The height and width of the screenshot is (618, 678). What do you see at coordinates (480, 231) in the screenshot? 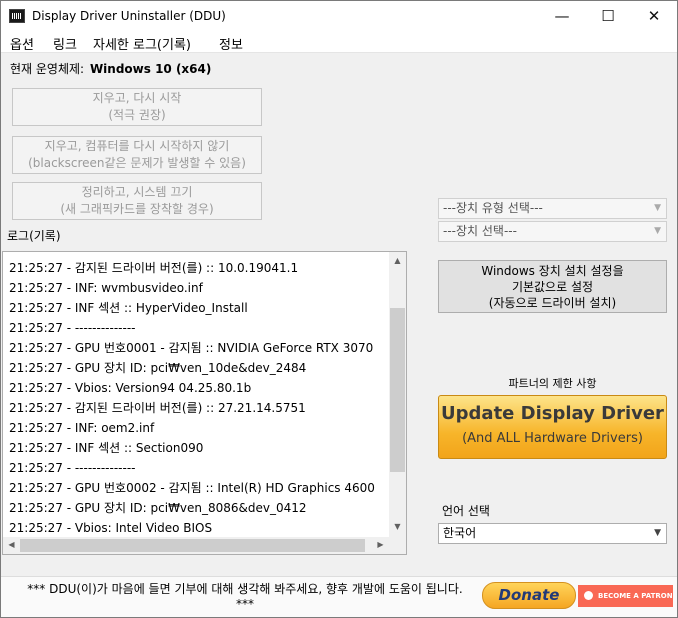
I see `device-value: ---장치 선택---` at bounding box center [480, 231].